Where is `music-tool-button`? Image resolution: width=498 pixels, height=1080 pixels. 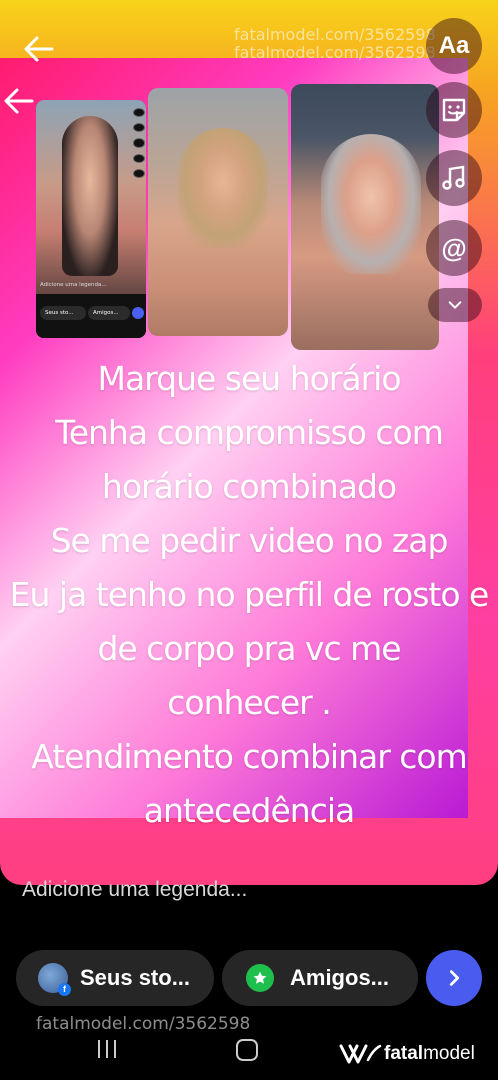
music-tool-button is located at coordinates (454, 178).